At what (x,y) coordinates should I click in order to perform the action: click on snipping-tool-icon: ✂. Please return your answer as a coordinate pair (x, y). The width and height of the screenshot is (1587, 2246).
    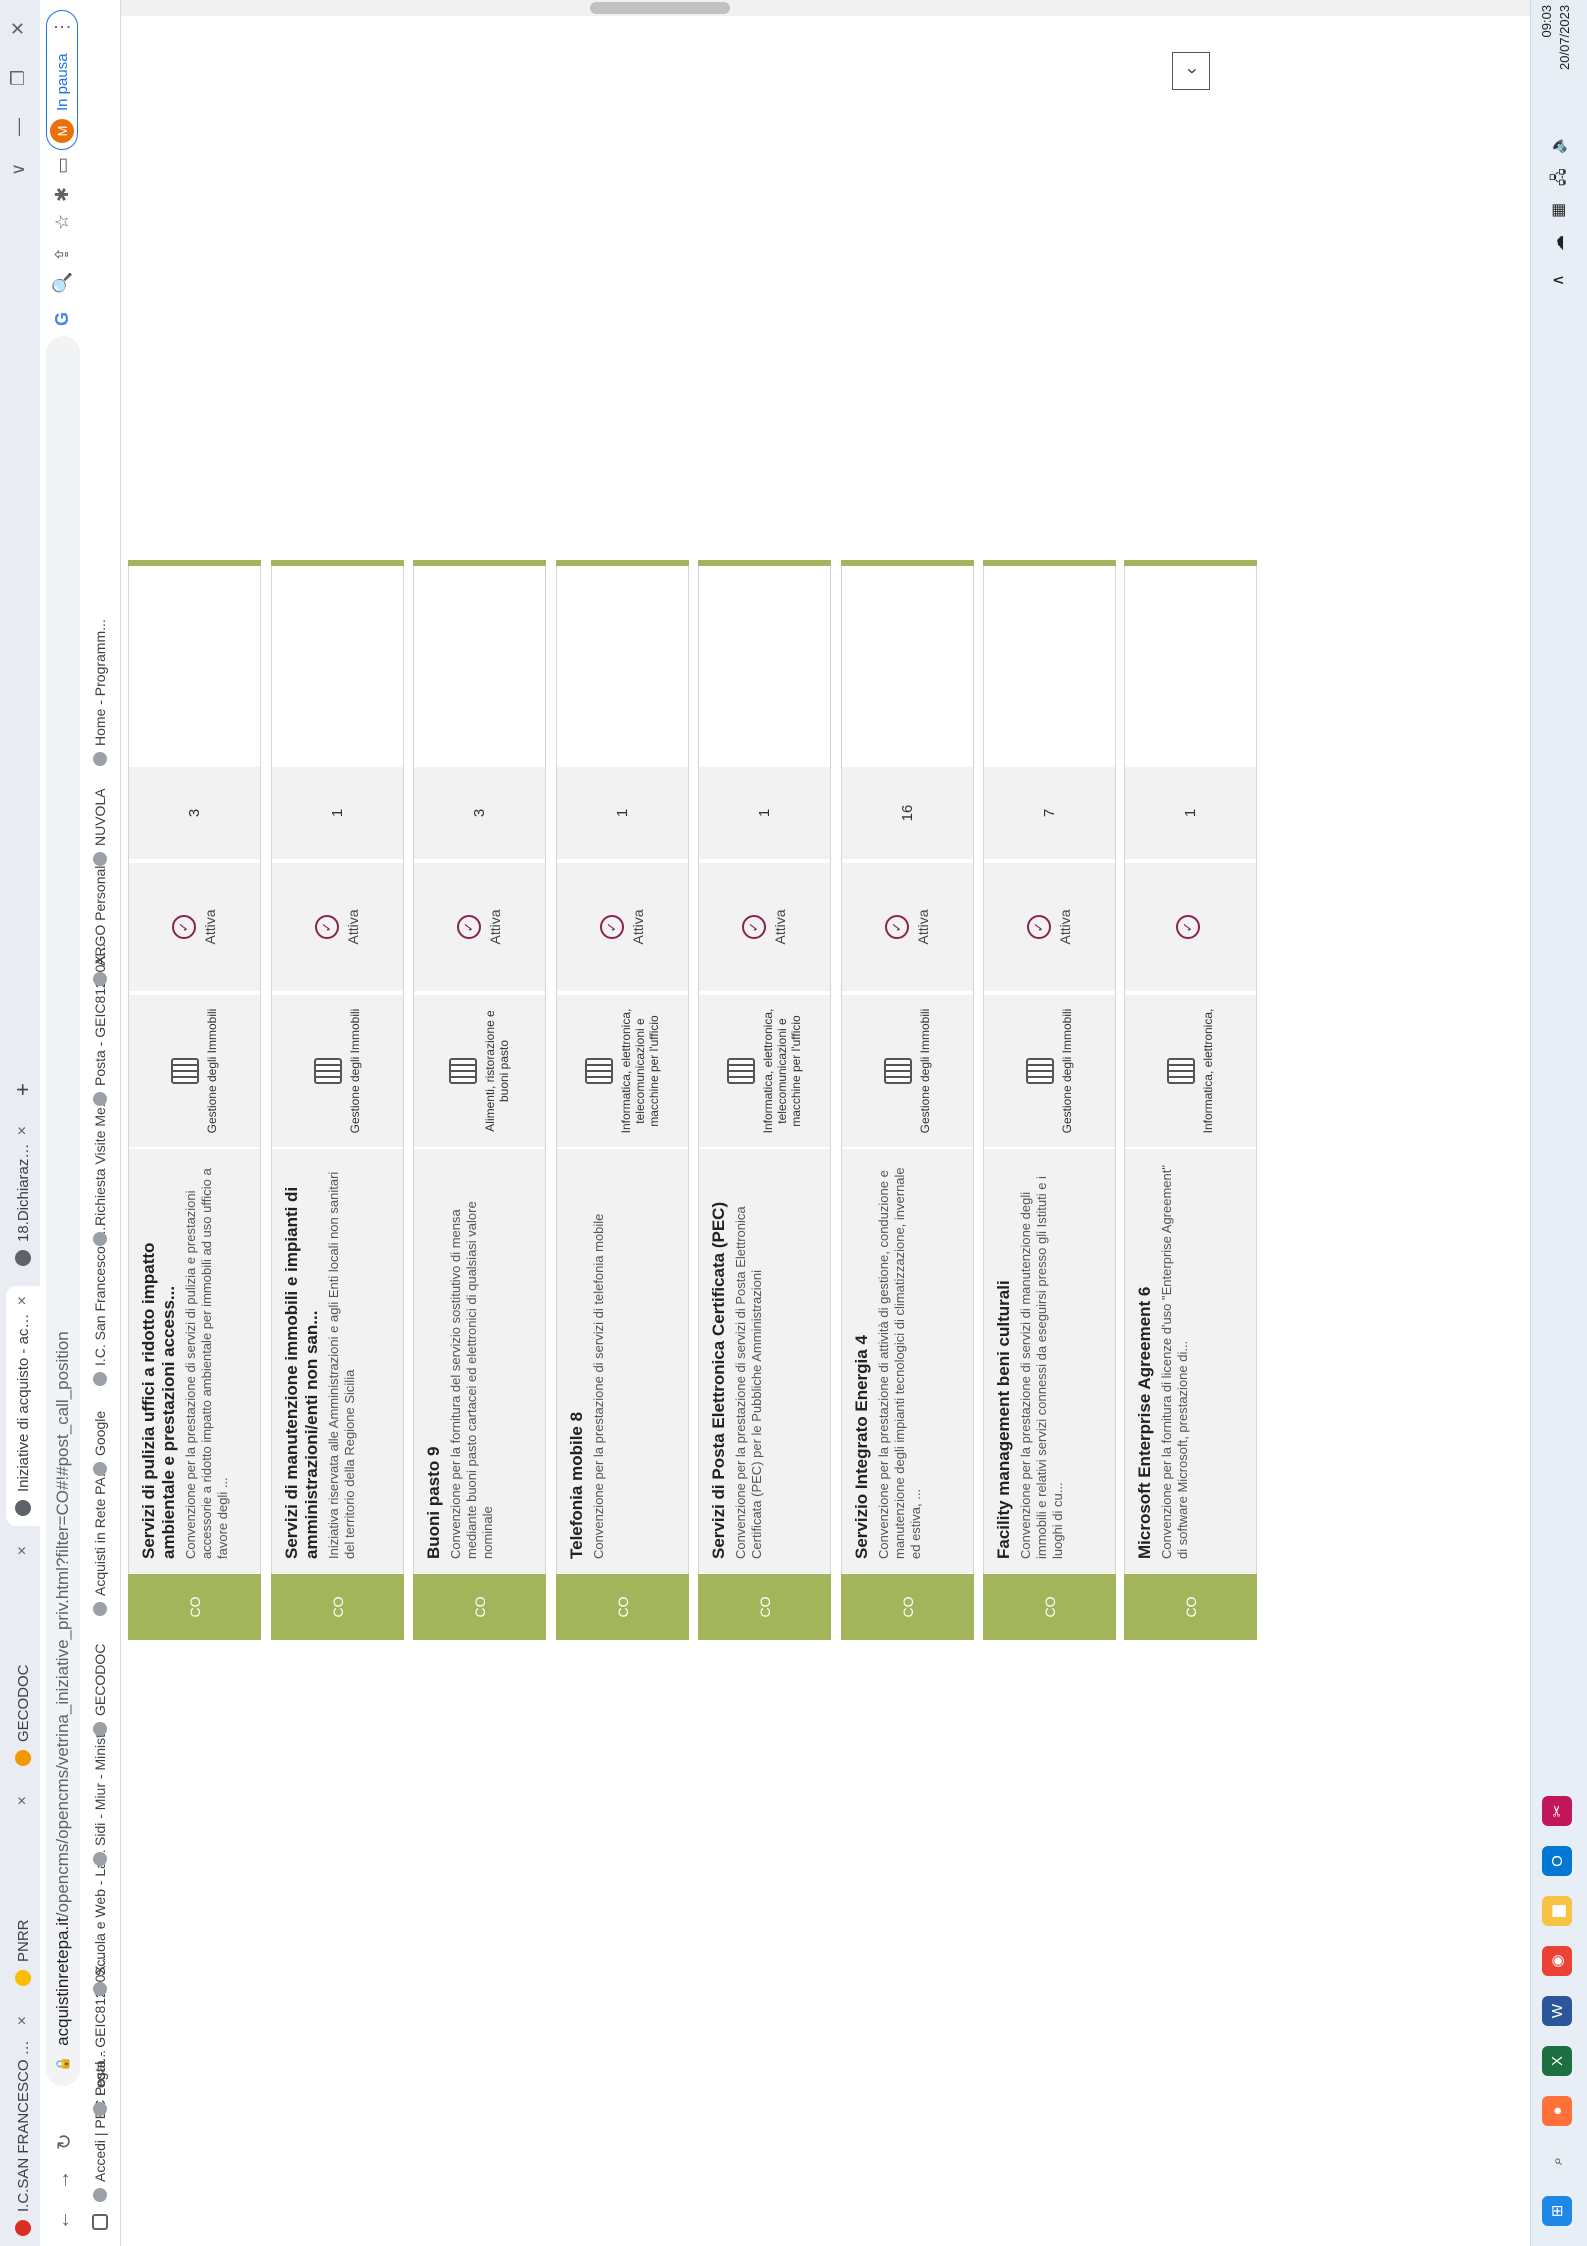
    Looking at the image, I should click on (1557, 1811).